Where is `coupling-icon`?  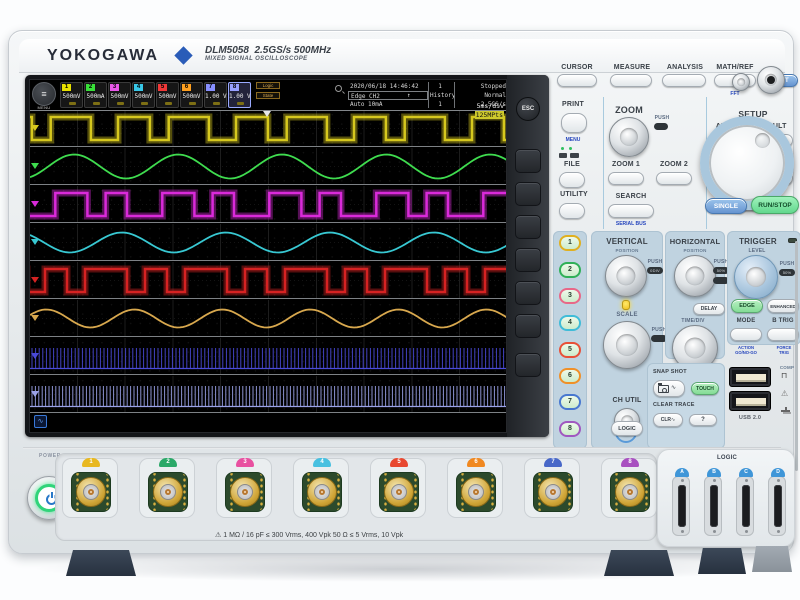
coupling-icon is located at coordinates (168, 103).